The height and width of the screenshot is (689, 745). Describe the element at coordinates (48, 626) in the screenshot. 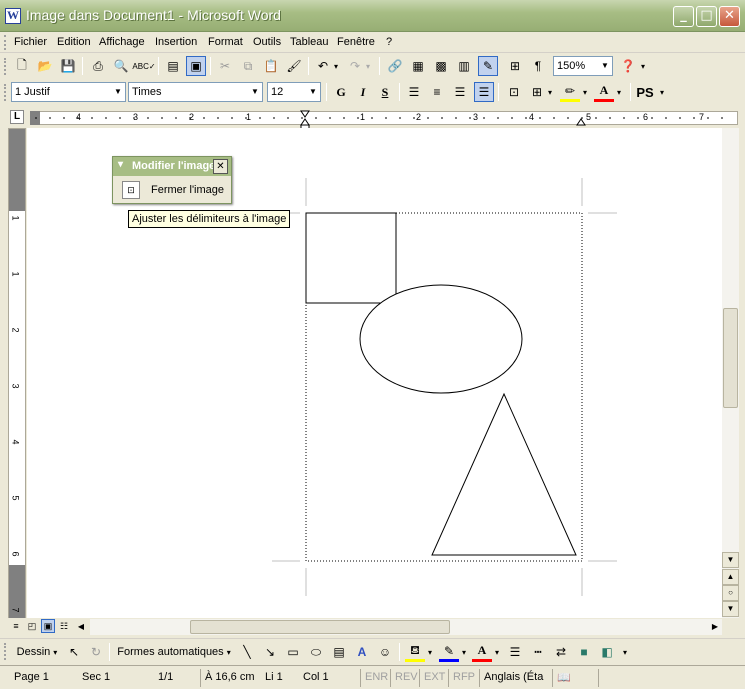

I see `print-layout-button: ▣` at that location.